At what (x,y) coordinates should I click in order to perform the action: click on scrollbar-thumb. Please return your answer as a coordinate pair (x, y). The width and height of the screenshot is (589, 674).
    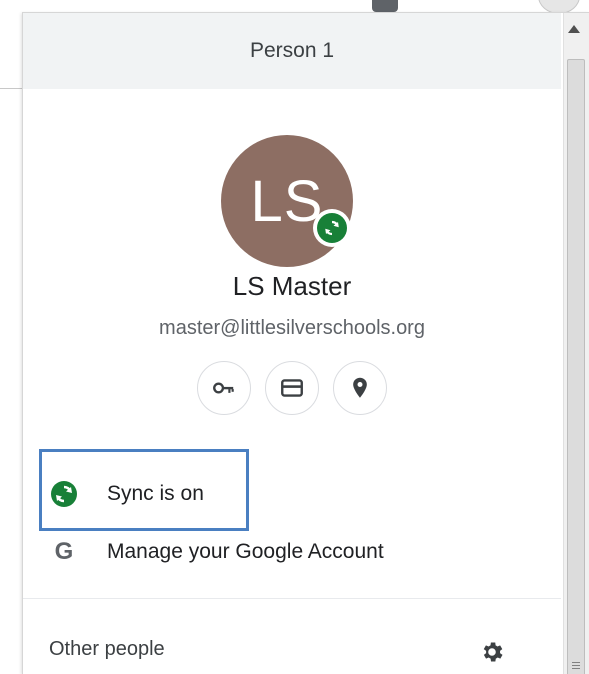
    Looking at the image, I should click on (576, 366).